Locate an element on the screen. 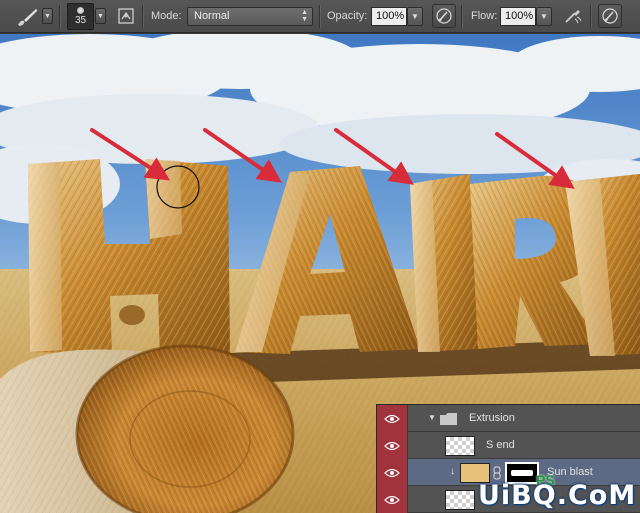  layer-s-end: S end is located at coordinates (508, 445).